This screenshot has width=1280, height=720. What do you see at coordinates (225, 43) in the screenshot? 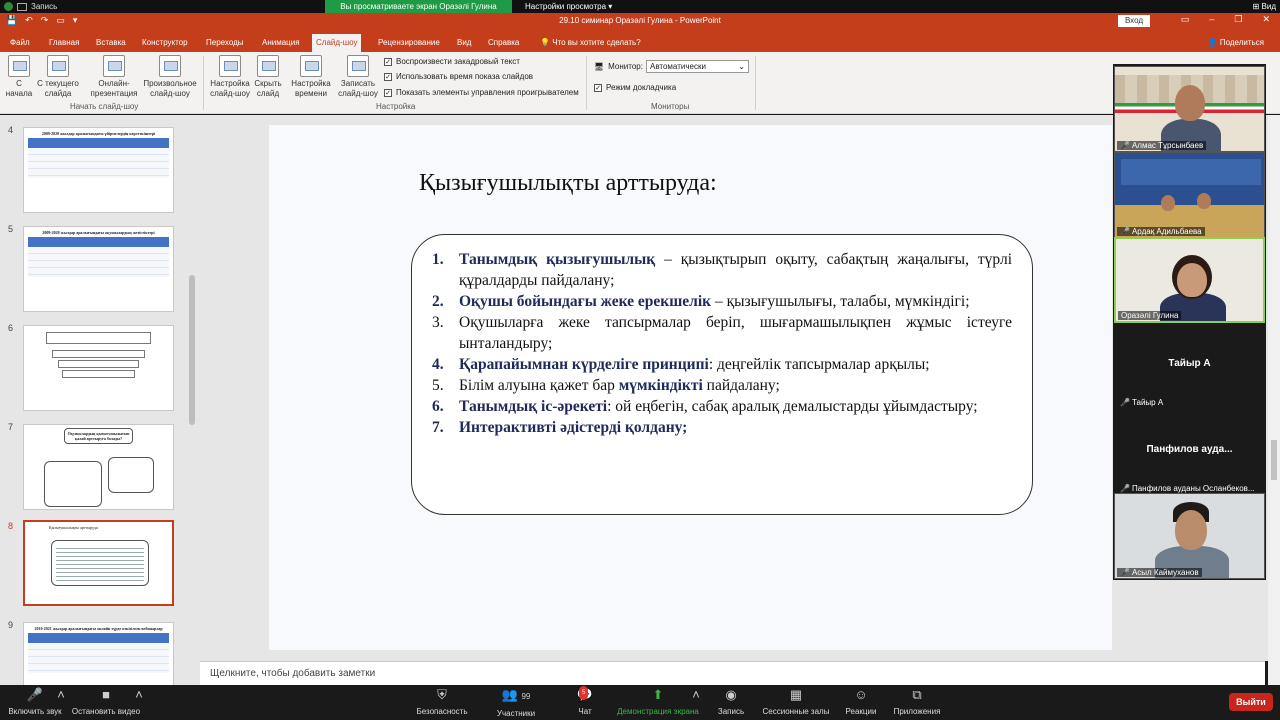
I see `tab-transitions: Переходы` at bounding box center [225, 43].